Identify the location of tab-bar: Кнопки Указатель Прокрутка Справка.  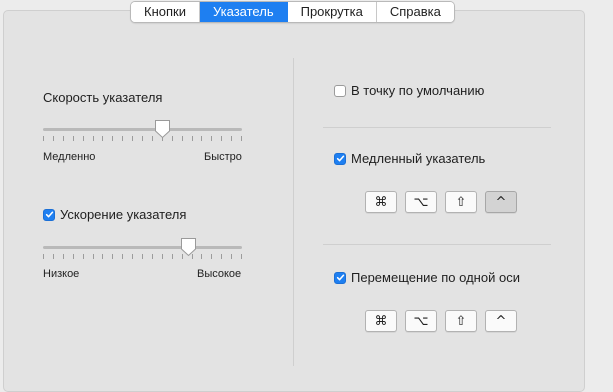
(292, 12).